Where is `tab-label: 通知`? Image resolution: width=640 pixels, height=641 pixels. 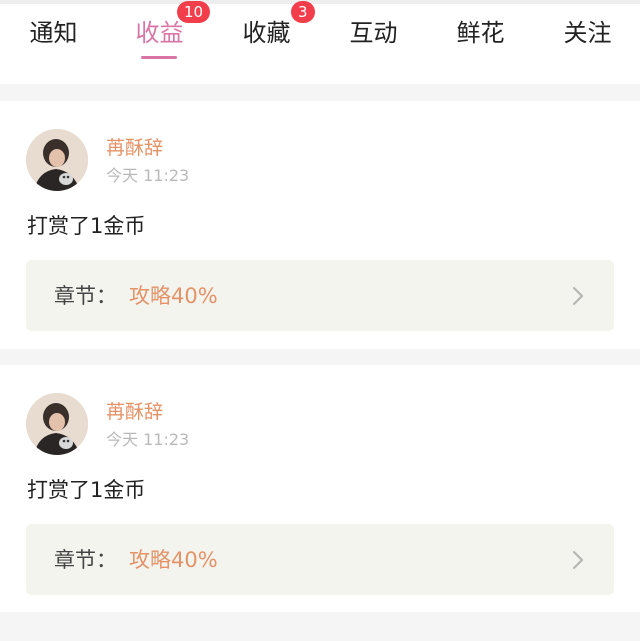
tab-label: 通知 is located at coordinates (53, 33).